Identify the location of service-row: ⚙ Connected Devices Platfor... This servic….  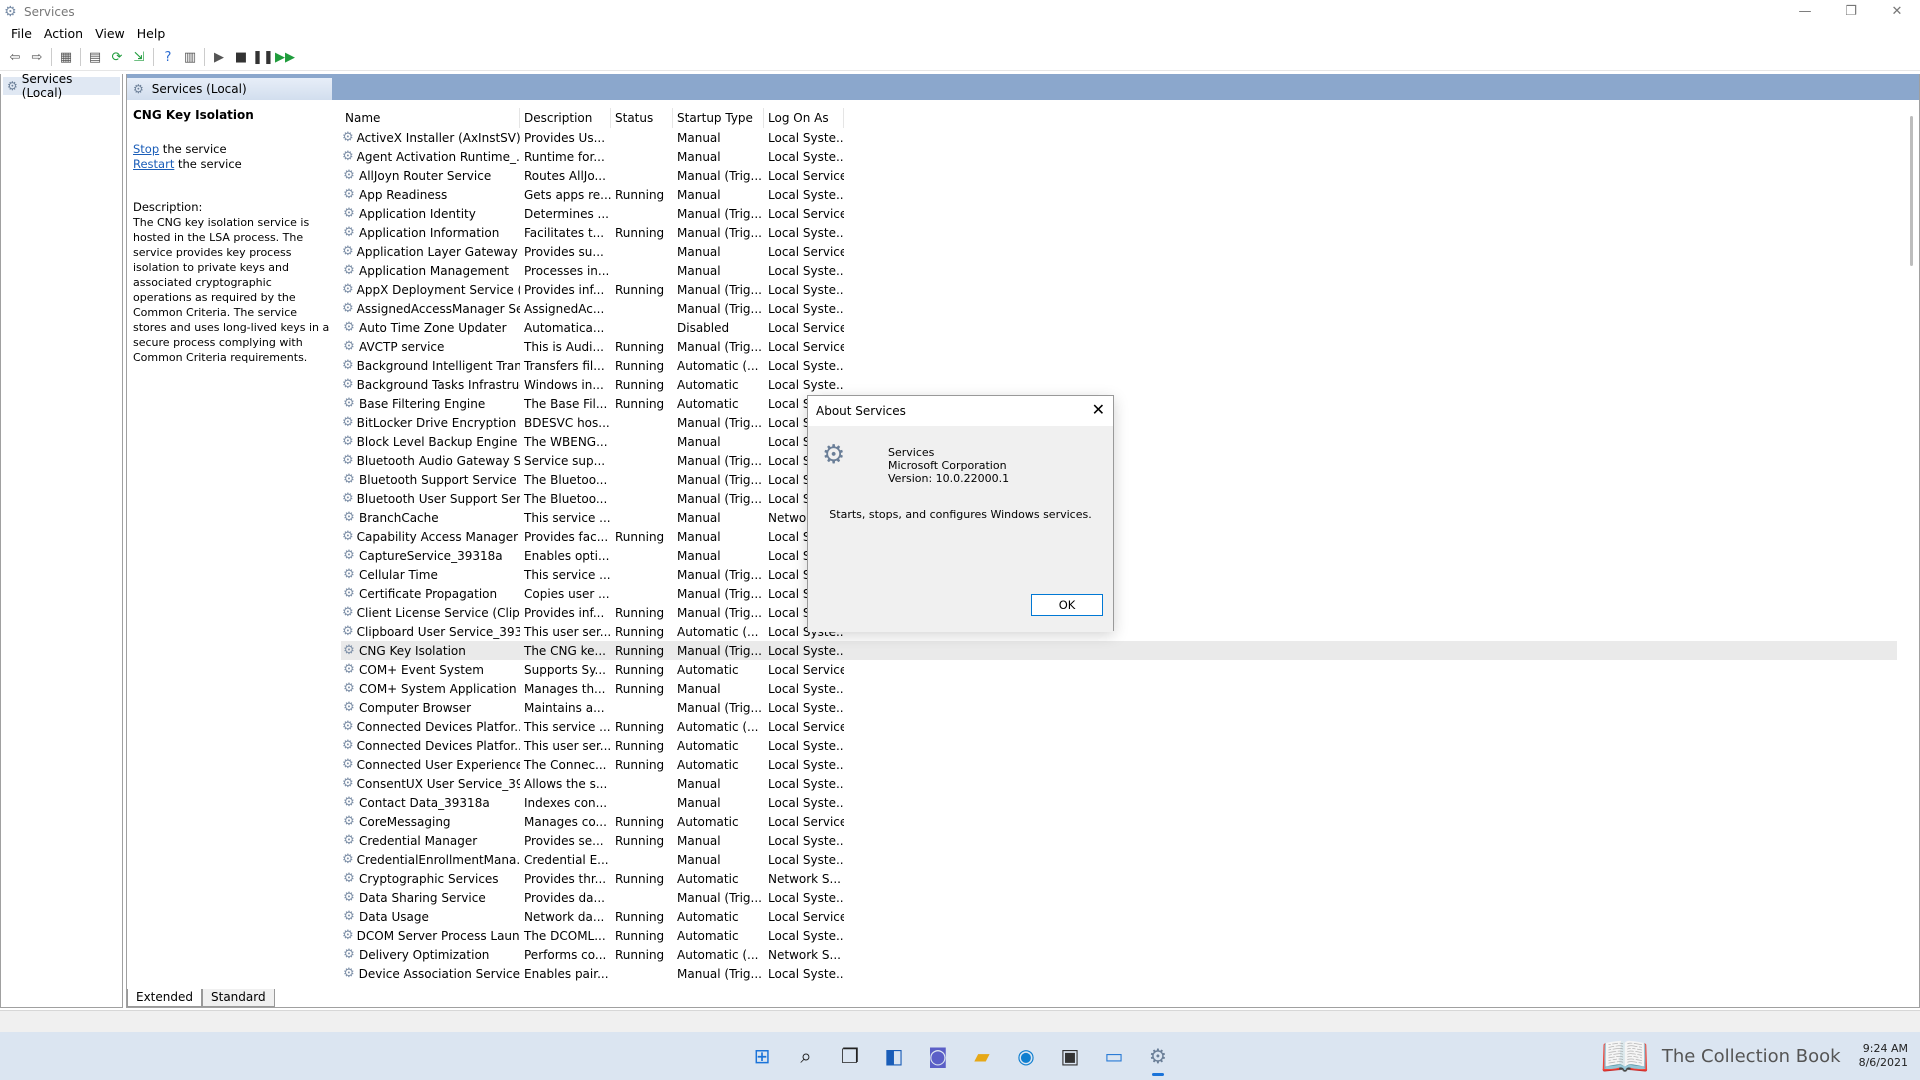
(1119, 726).